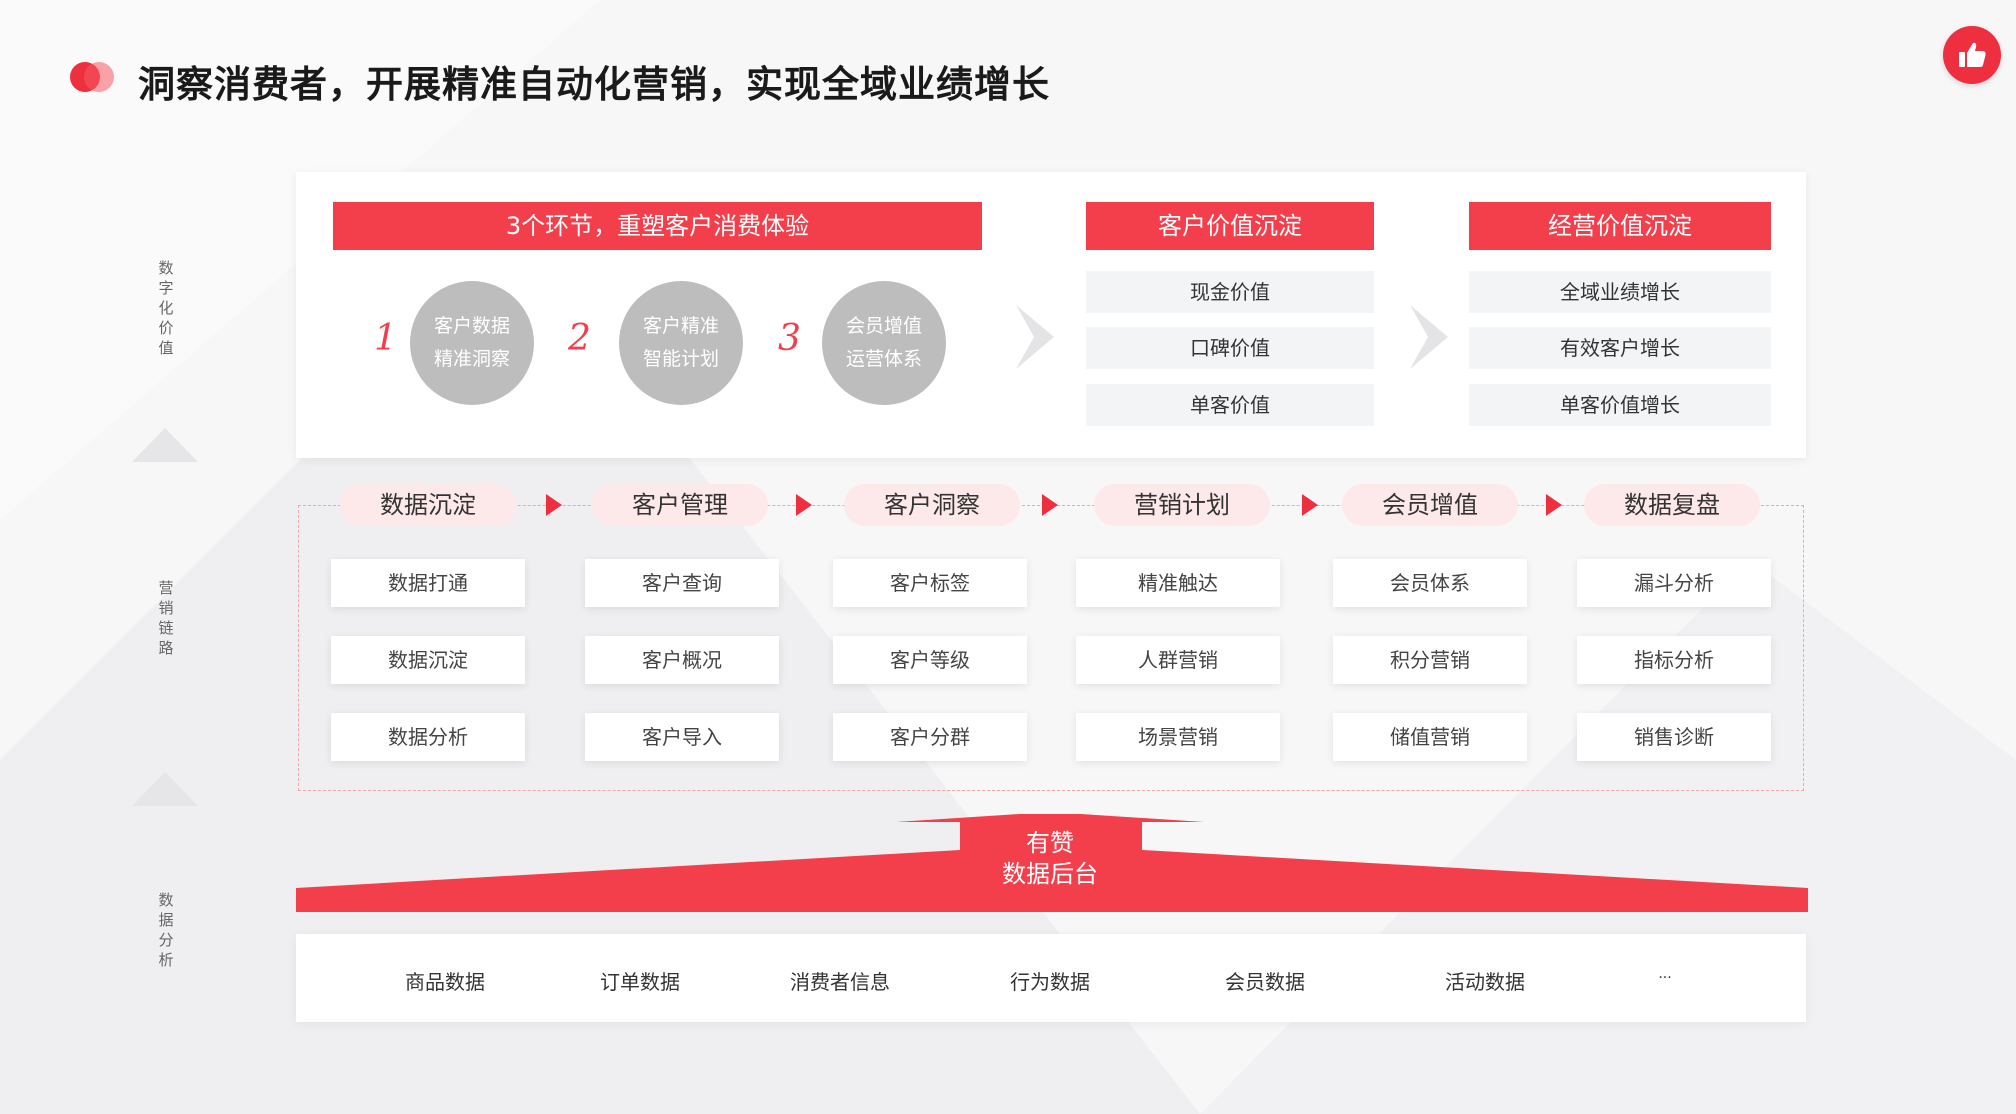 The width and height of the screenshot is (2016, 1114). Describe the element at coordinates (680, 505) in the screenshot. I see `chain-stage: 客户管理` at that location.